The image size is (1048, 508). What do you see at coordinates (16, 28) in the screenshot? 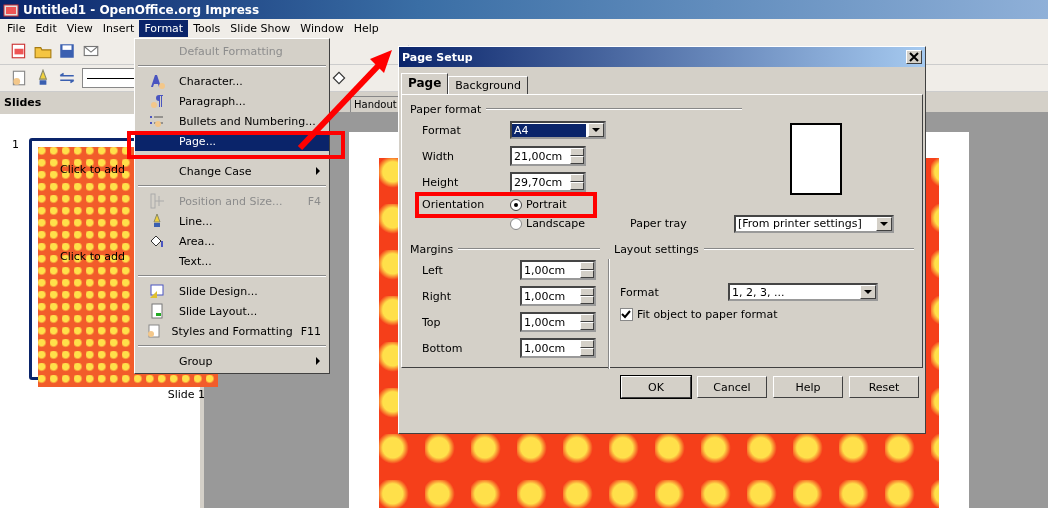
I see `menu-item: File` at bounding box center [16, 28].